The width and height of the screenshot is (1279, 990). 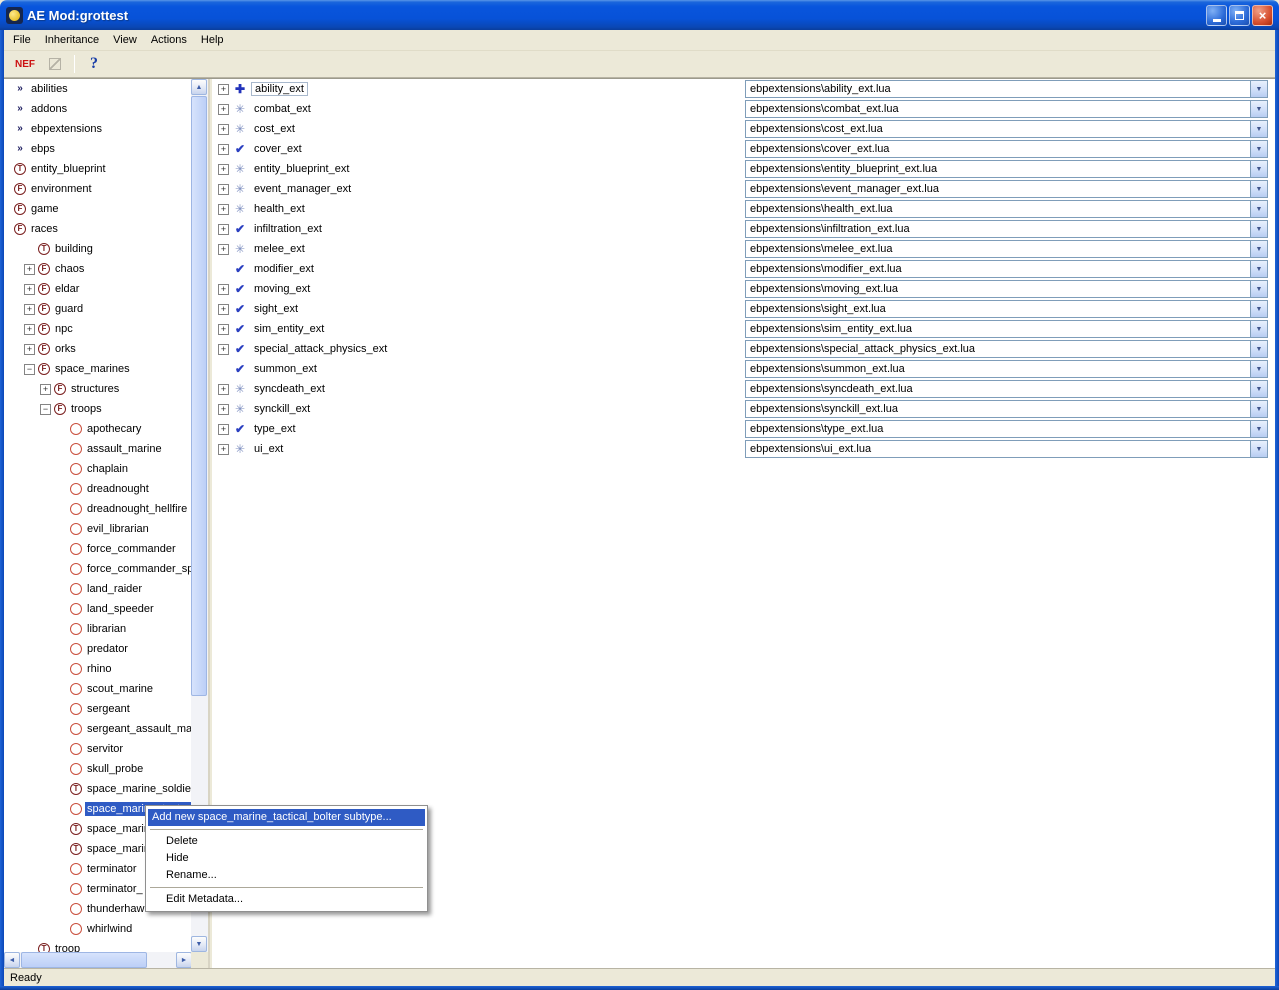 What do you see at coordinates (1006, 289) in the screenshot?
I see `extension-file-combo: ebpextensions\moving_ext.lua ▼` at bounding box center [1006, 289].